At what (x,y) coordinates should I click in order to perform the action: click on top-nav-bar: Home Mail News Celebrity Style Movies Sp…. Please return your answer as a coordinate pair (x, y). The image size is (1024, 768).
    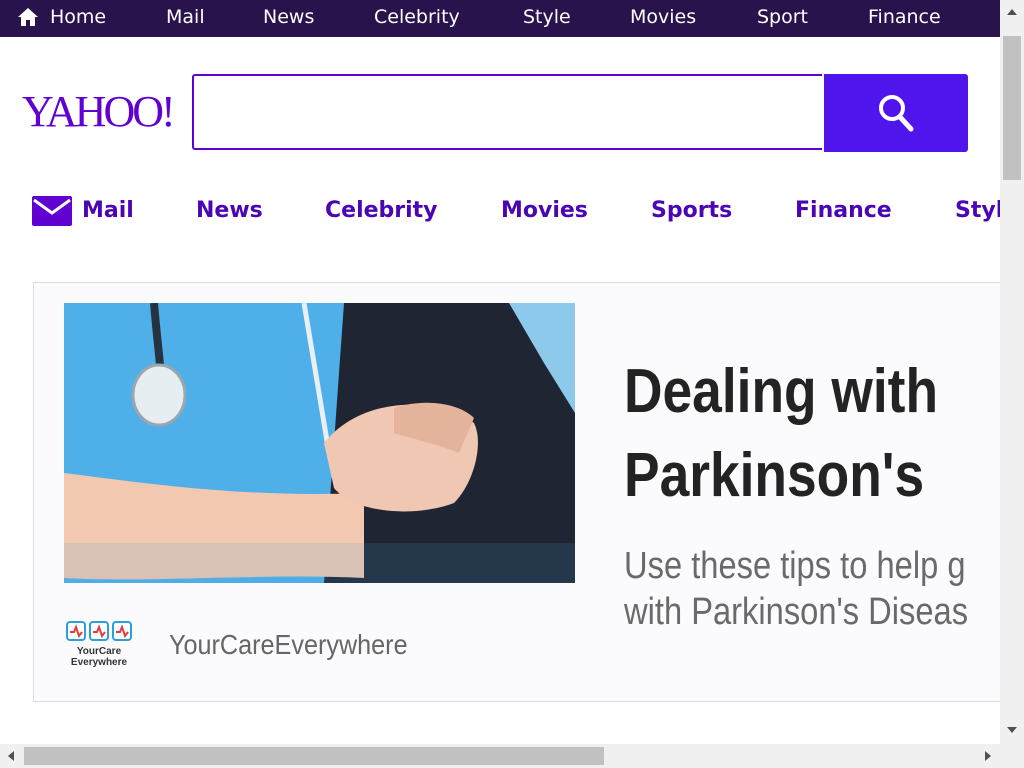
    Looking at the image, I should click on (500, 18).